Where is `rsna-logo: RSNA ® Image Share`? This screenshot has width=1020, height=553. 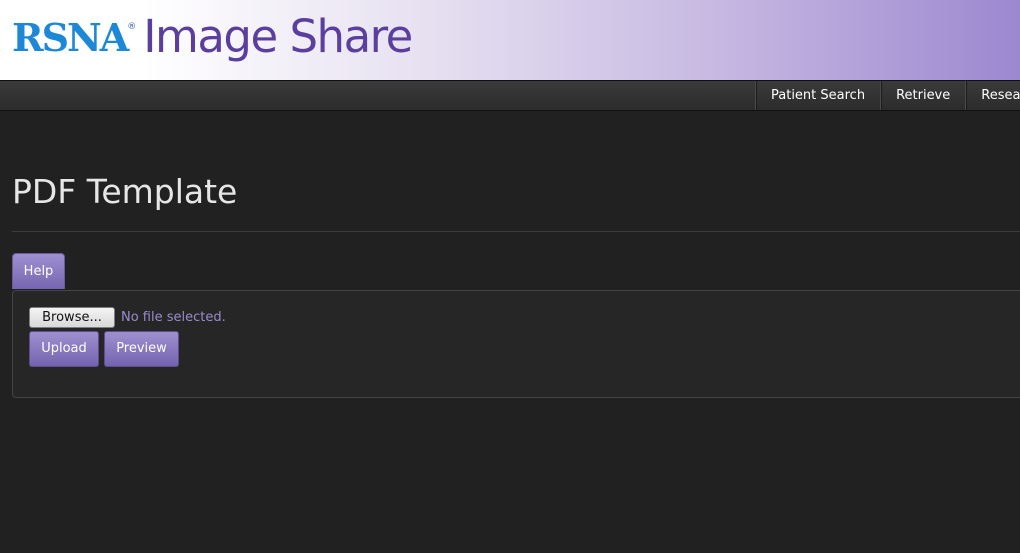 rsna-logo: RSNA ® Image Share is located at coordinates (212, 39).